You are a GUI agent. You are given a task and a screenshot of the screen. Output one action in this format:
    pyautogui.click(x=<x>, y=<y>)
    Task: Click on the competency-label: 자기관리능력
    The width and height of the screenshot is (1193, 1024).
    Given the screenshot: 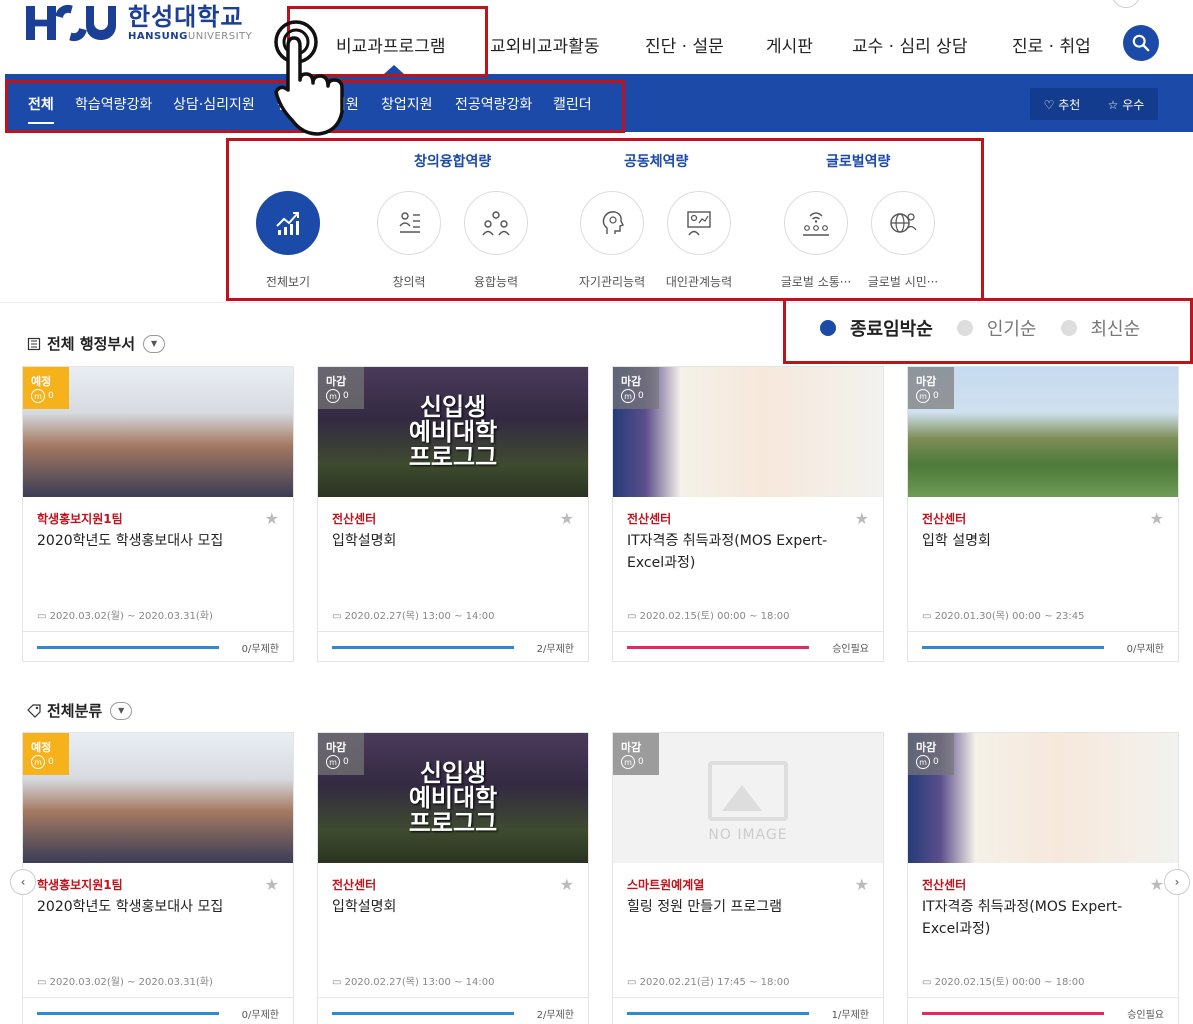 What is the action you would take?
    pyautogui.click(x=612, y=282)
    